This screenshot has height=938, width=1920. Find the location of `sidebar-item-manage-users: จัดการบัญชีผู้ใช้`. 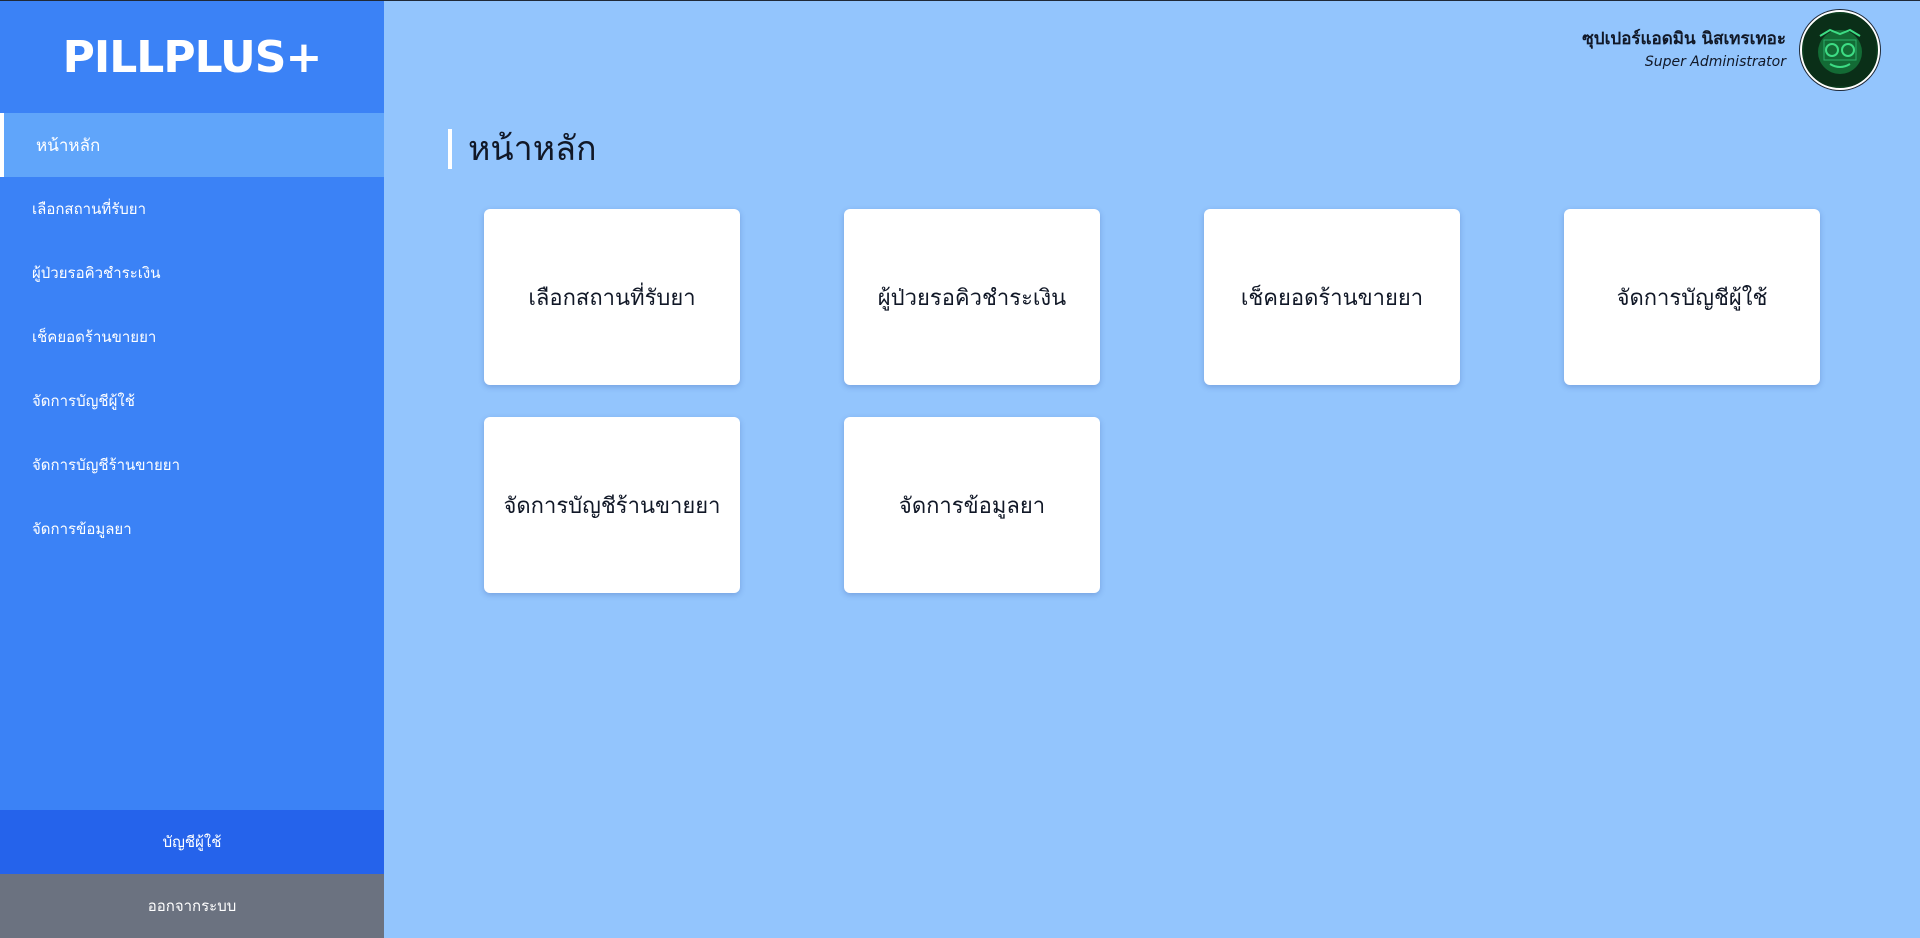

sidebar-item-manage-users: จัดการบัญชีผู้ใช้ is located at coordinates (192, 401).